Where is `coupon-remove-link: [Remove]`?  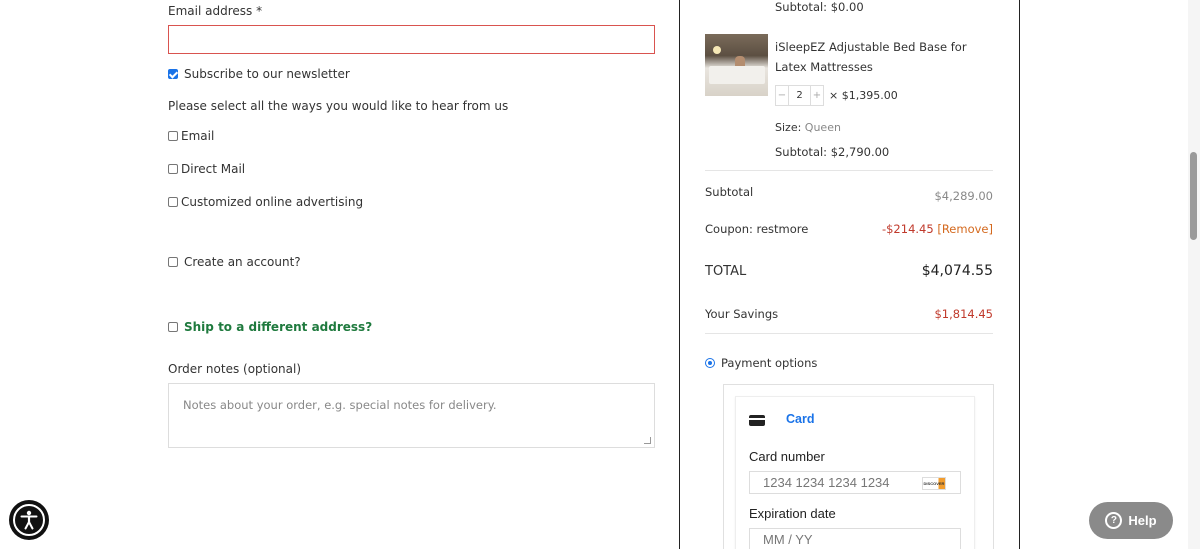
coupon-remove-link: [Remove] is located at coordinates (965, 229).